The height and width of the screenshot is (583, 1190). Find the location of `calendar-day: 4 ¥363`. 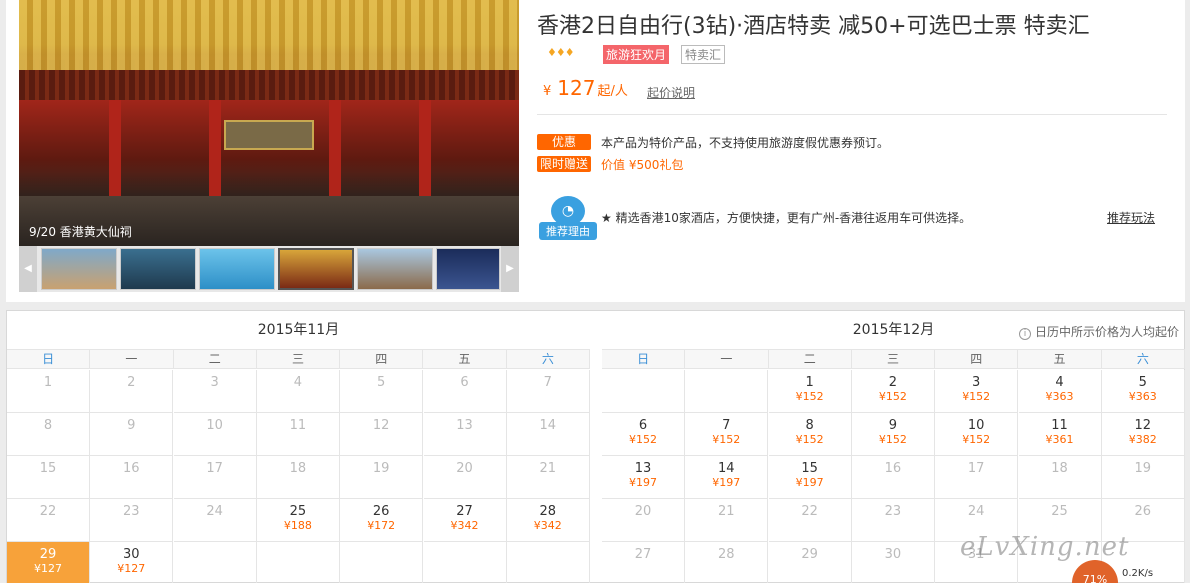

calendar-day: 4 ¥363 is located at coordinates (1060, 391).